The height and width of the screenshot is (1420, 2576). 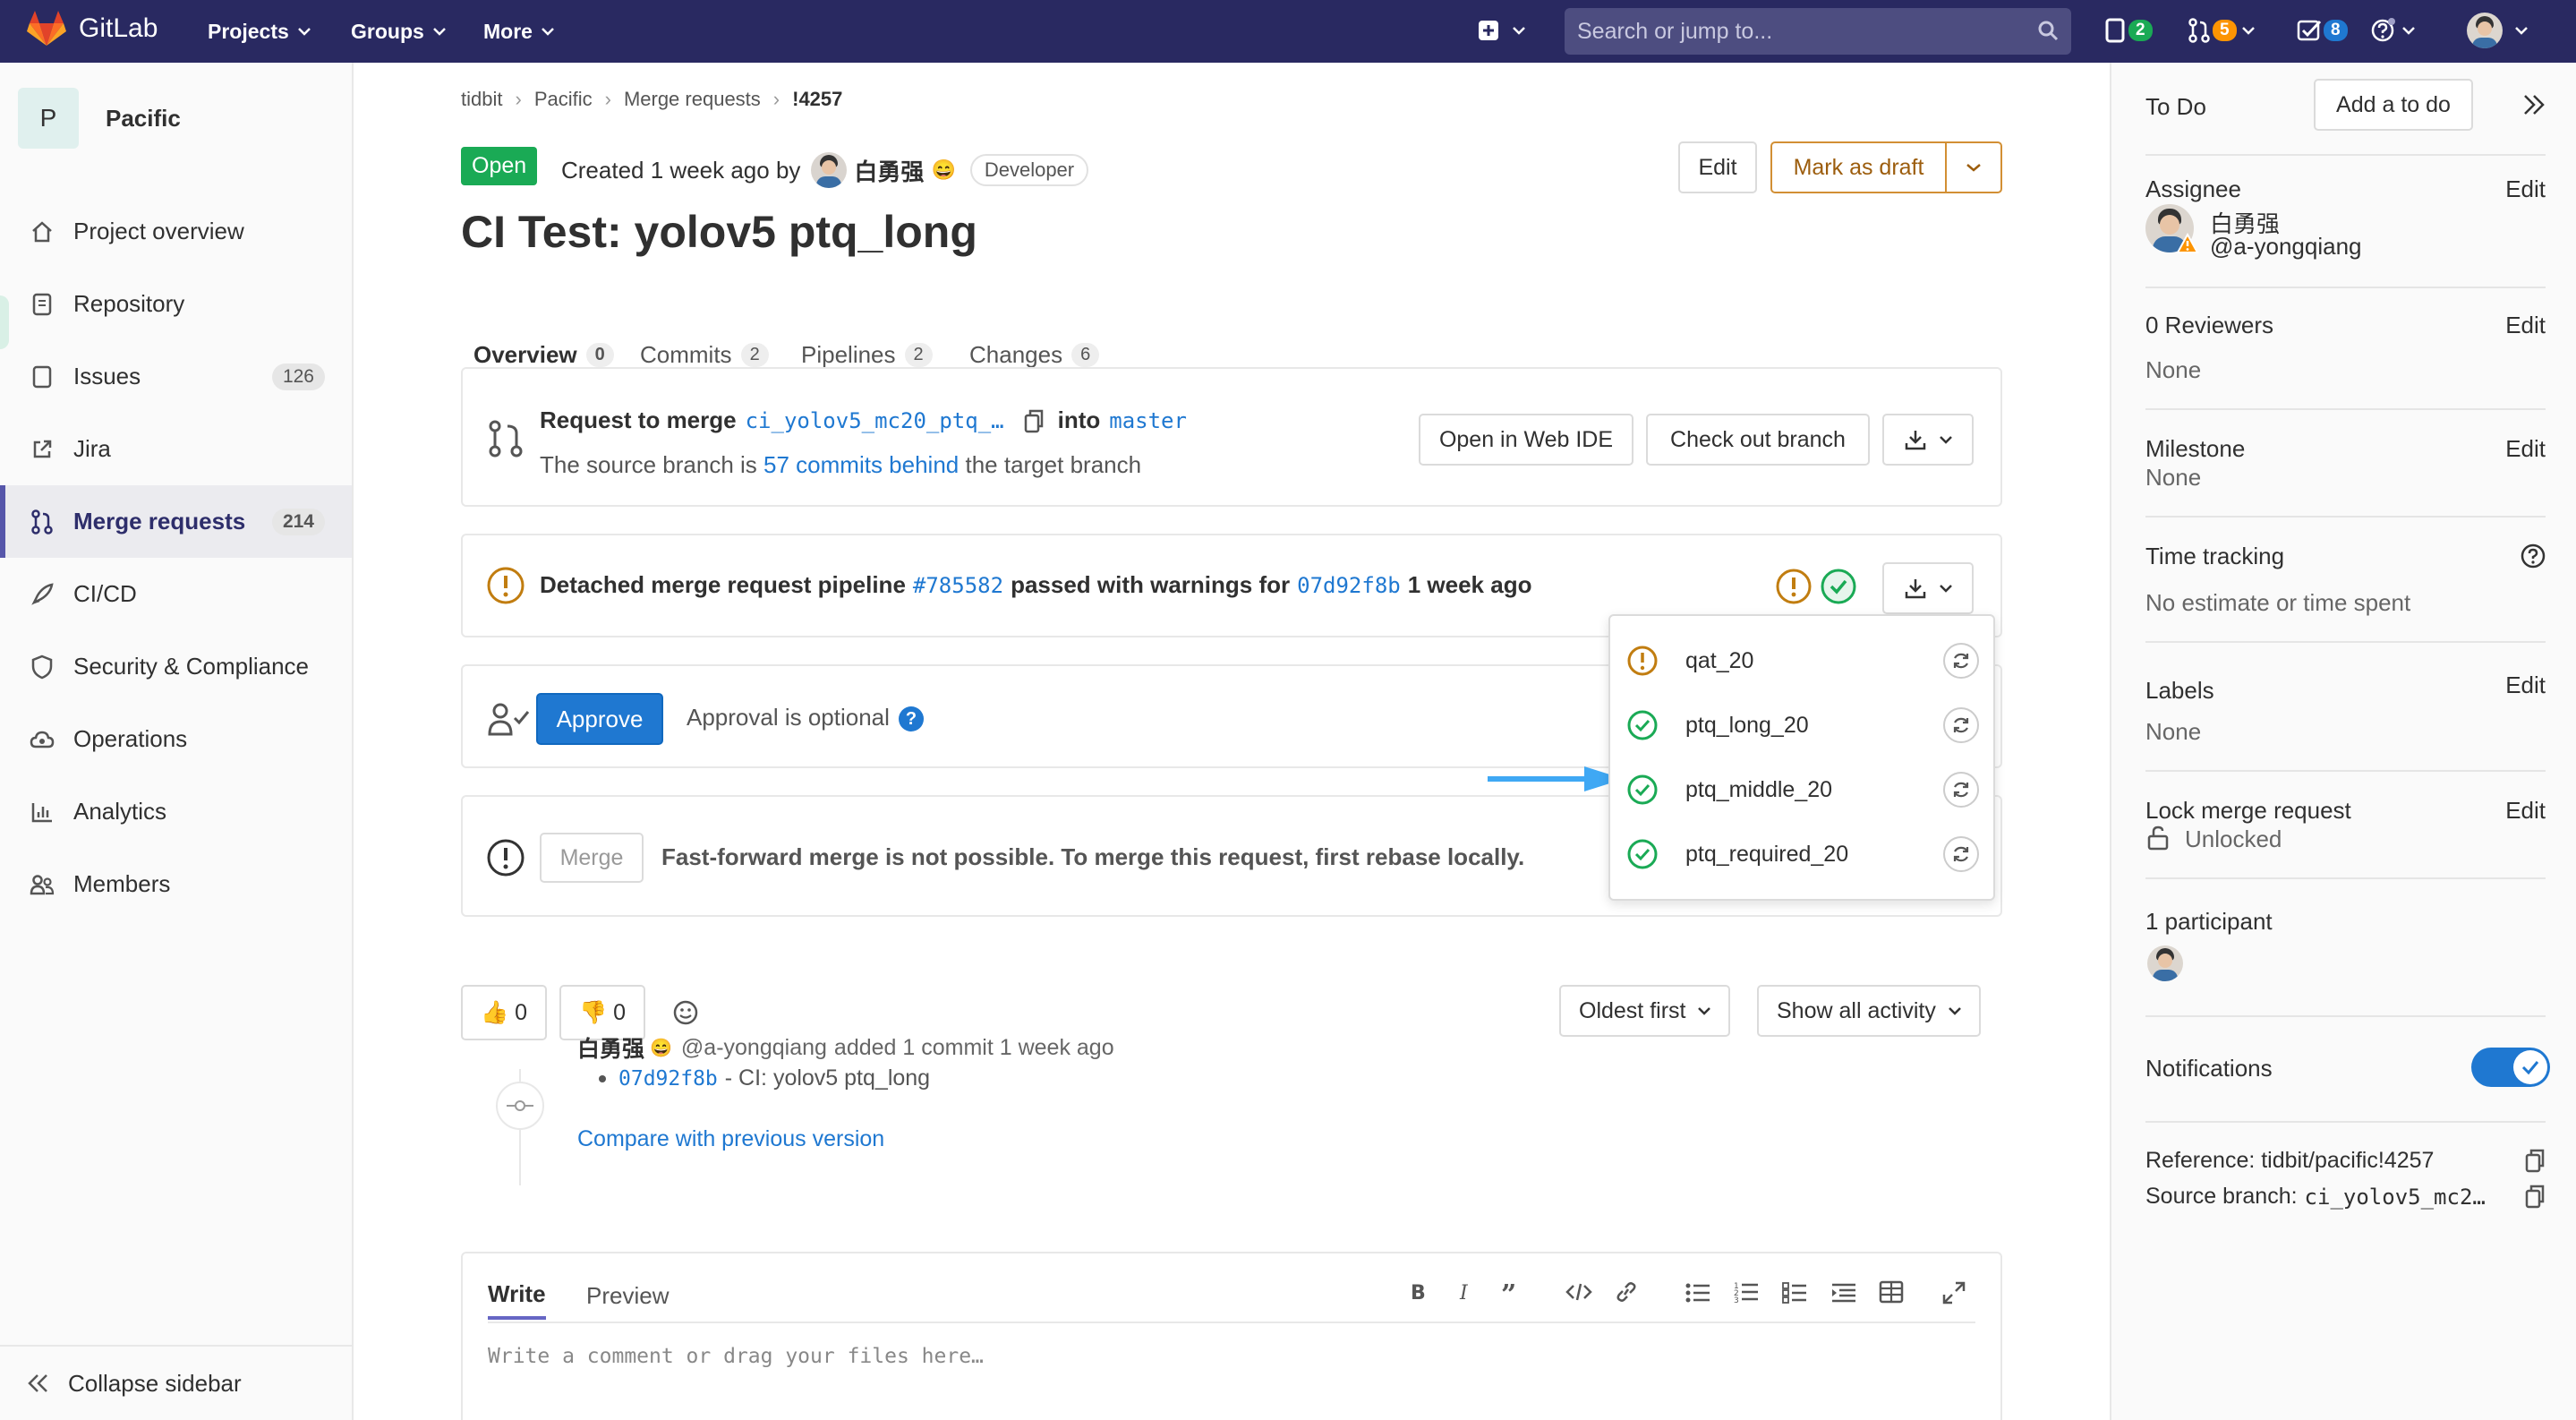 What do you see at coordinates (602, 1078) in the screenshot?
I see `bullet` at bounding box center [602, 1078].